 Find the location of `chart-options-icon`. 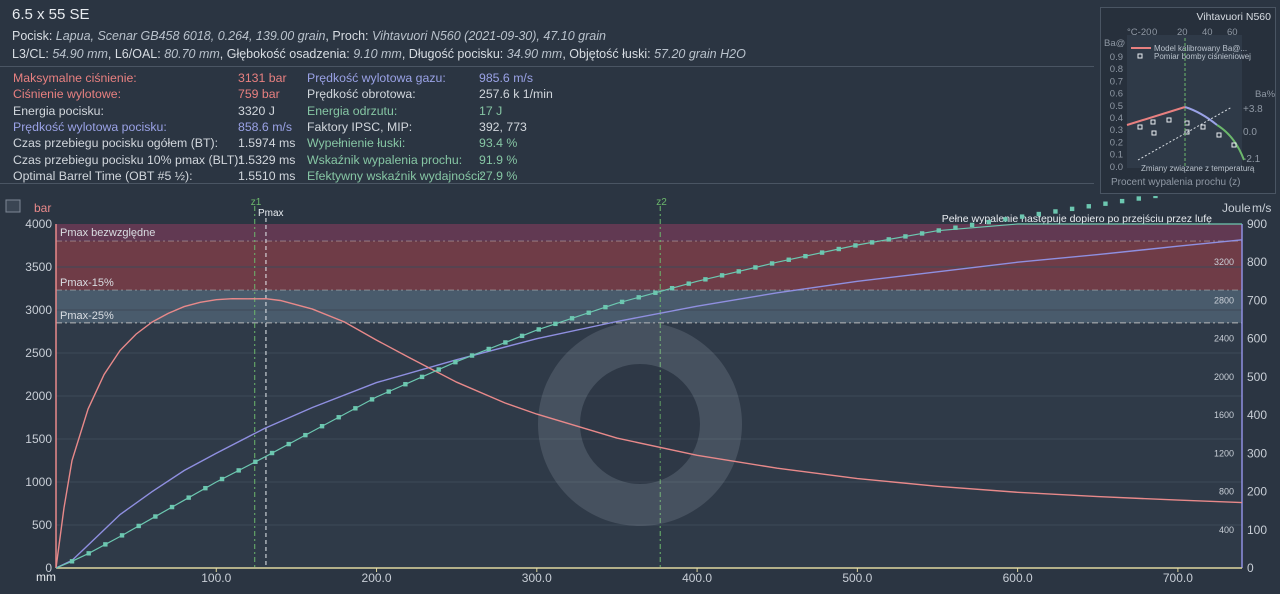

chart-options-icon is located at coordinates (13, 206).